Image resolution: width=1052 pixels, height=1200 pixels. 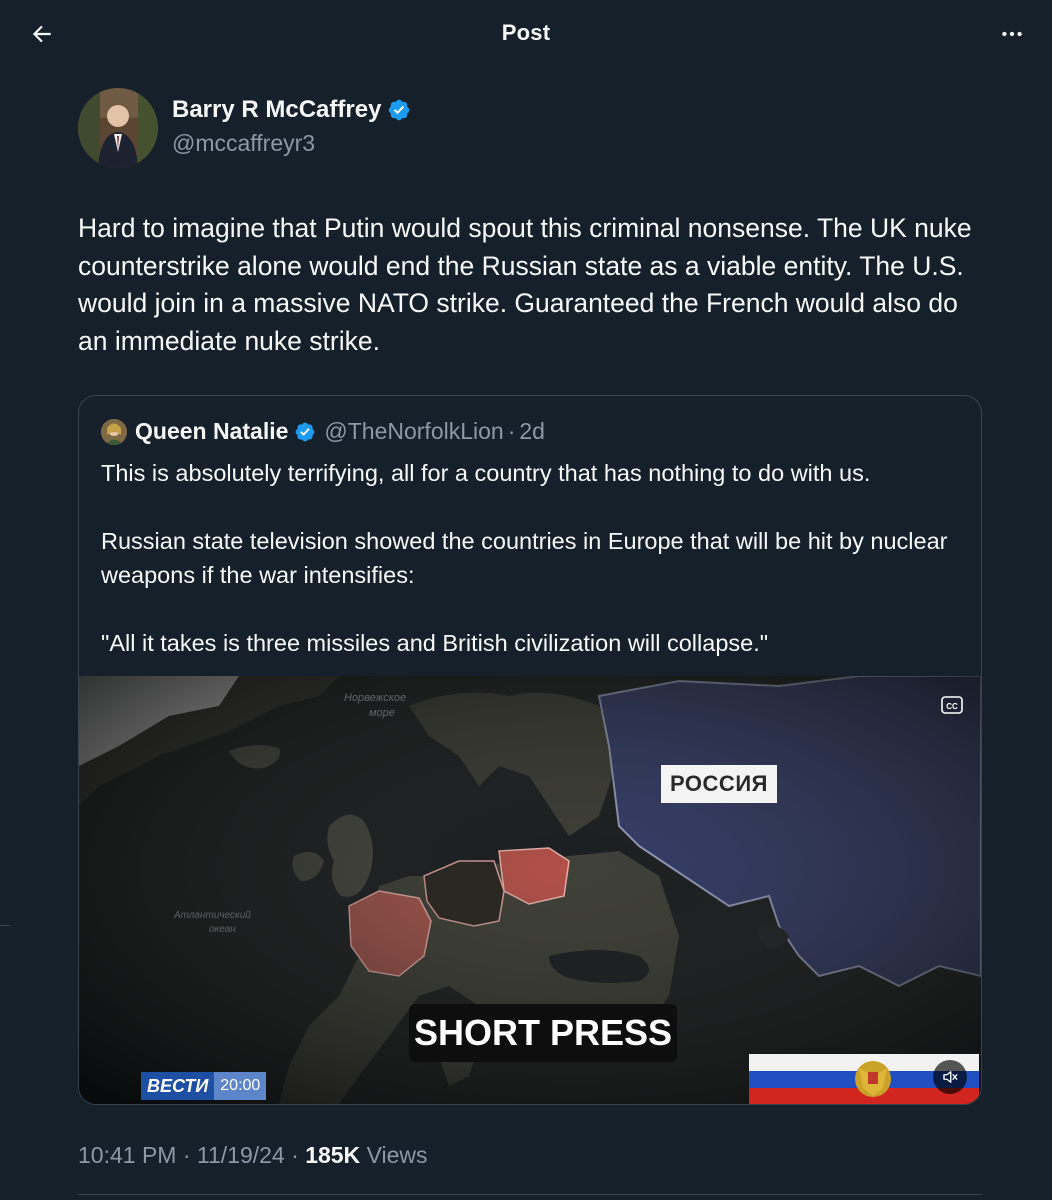 I want to click on ellipsis-icon, so click(x=1012, y=34).